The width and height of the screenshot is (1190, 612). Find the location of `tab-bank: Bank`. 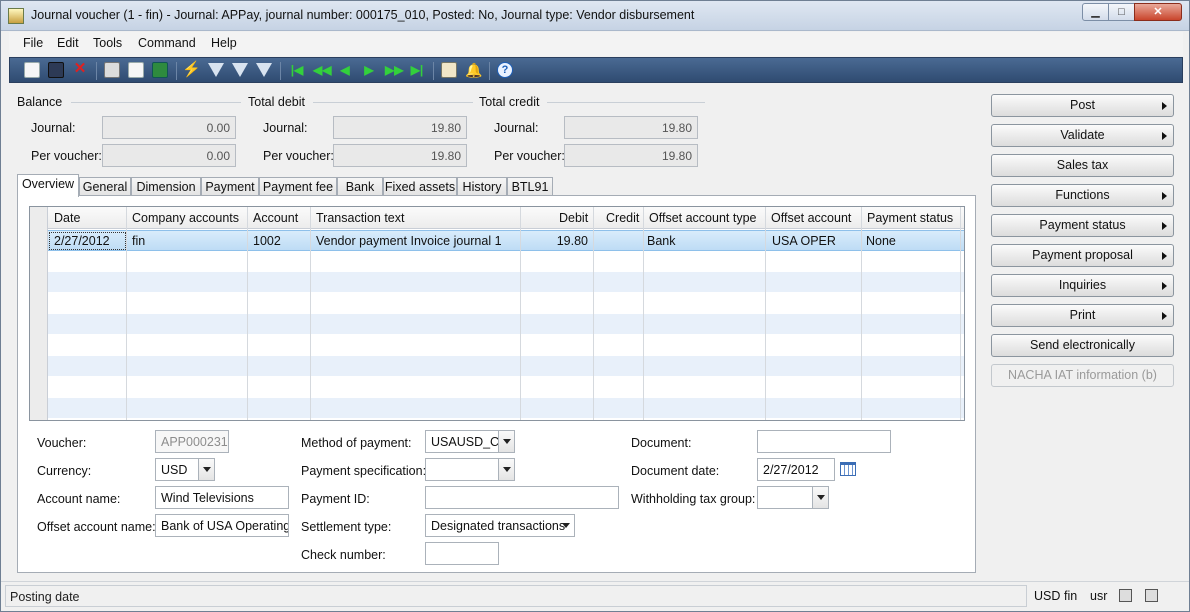

tab-bank: Bank is located at coordinates (360, 186).